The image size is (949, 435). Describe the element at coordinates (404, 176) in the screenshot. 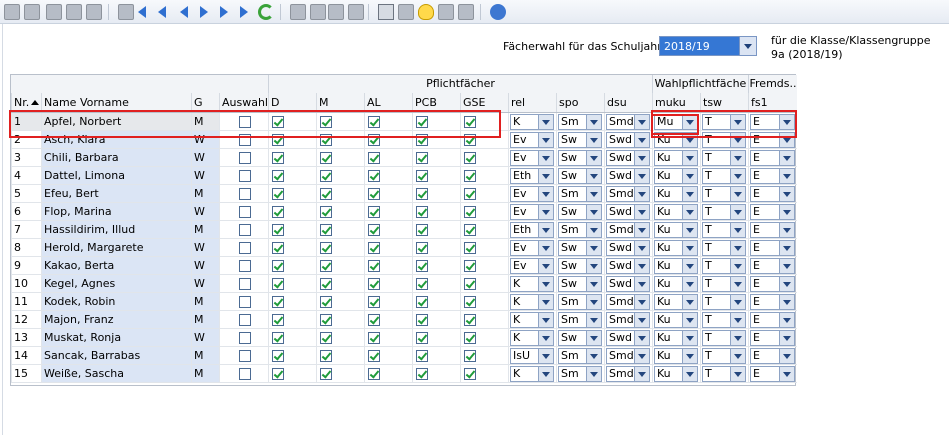

I see `table-row: 4 Dattel, Limona W Eth Sw Swd Ku T E` at that location.